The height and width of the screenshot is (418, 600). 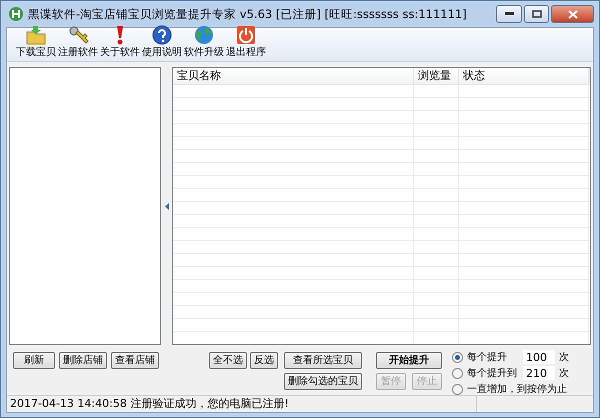 What do you see at coordinates (36, 35) in the screenshot?
I see `folder-icon` at bounding box center [36, 35].